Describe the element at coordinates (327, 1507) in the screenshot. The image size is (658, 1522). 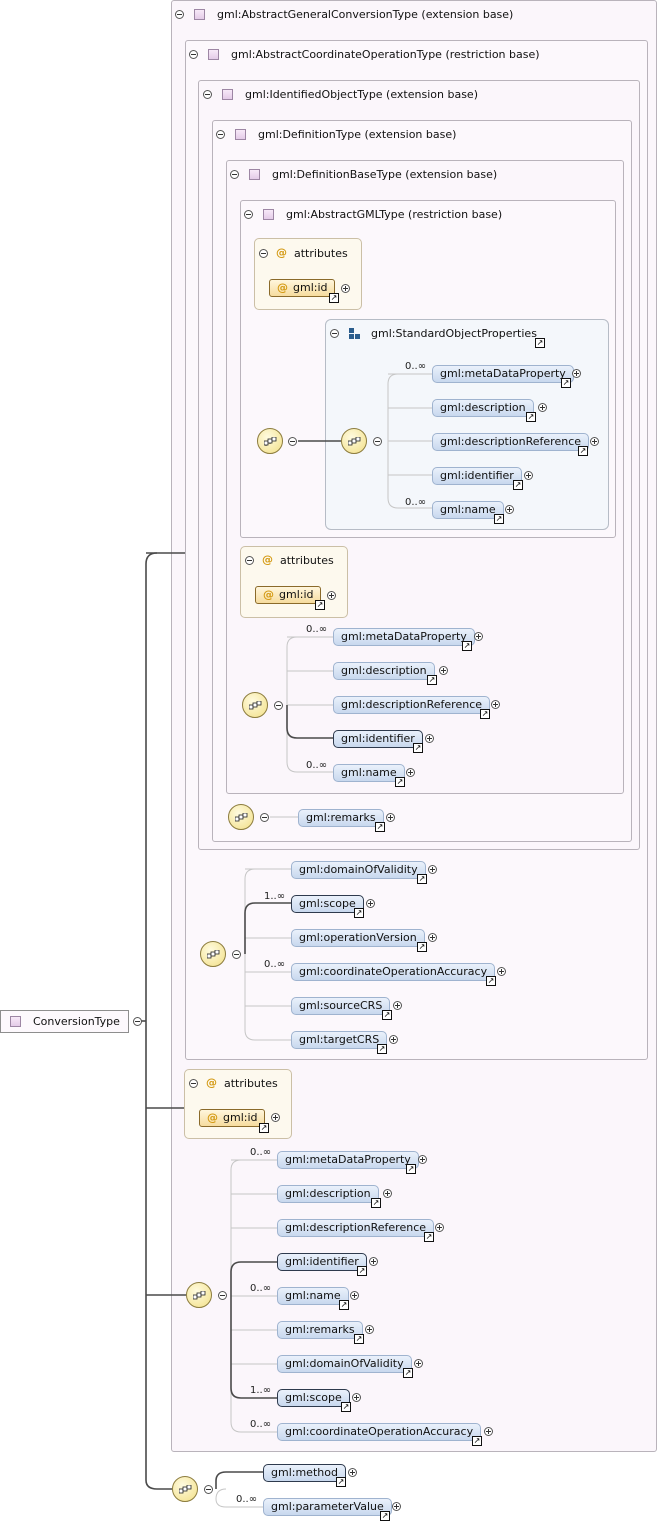
I see `element-parametervalue: gml:parameterValue` at that location.